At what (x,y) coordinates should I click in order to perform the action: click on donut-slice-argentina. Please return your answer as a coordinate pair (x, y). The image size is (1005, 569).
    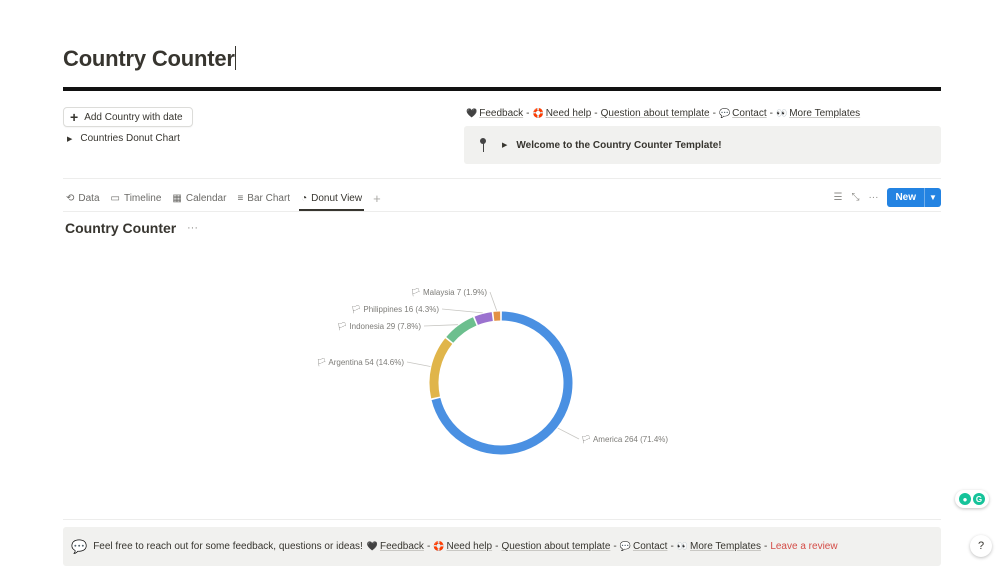
    Looking at the image, I should click on (441, 368).